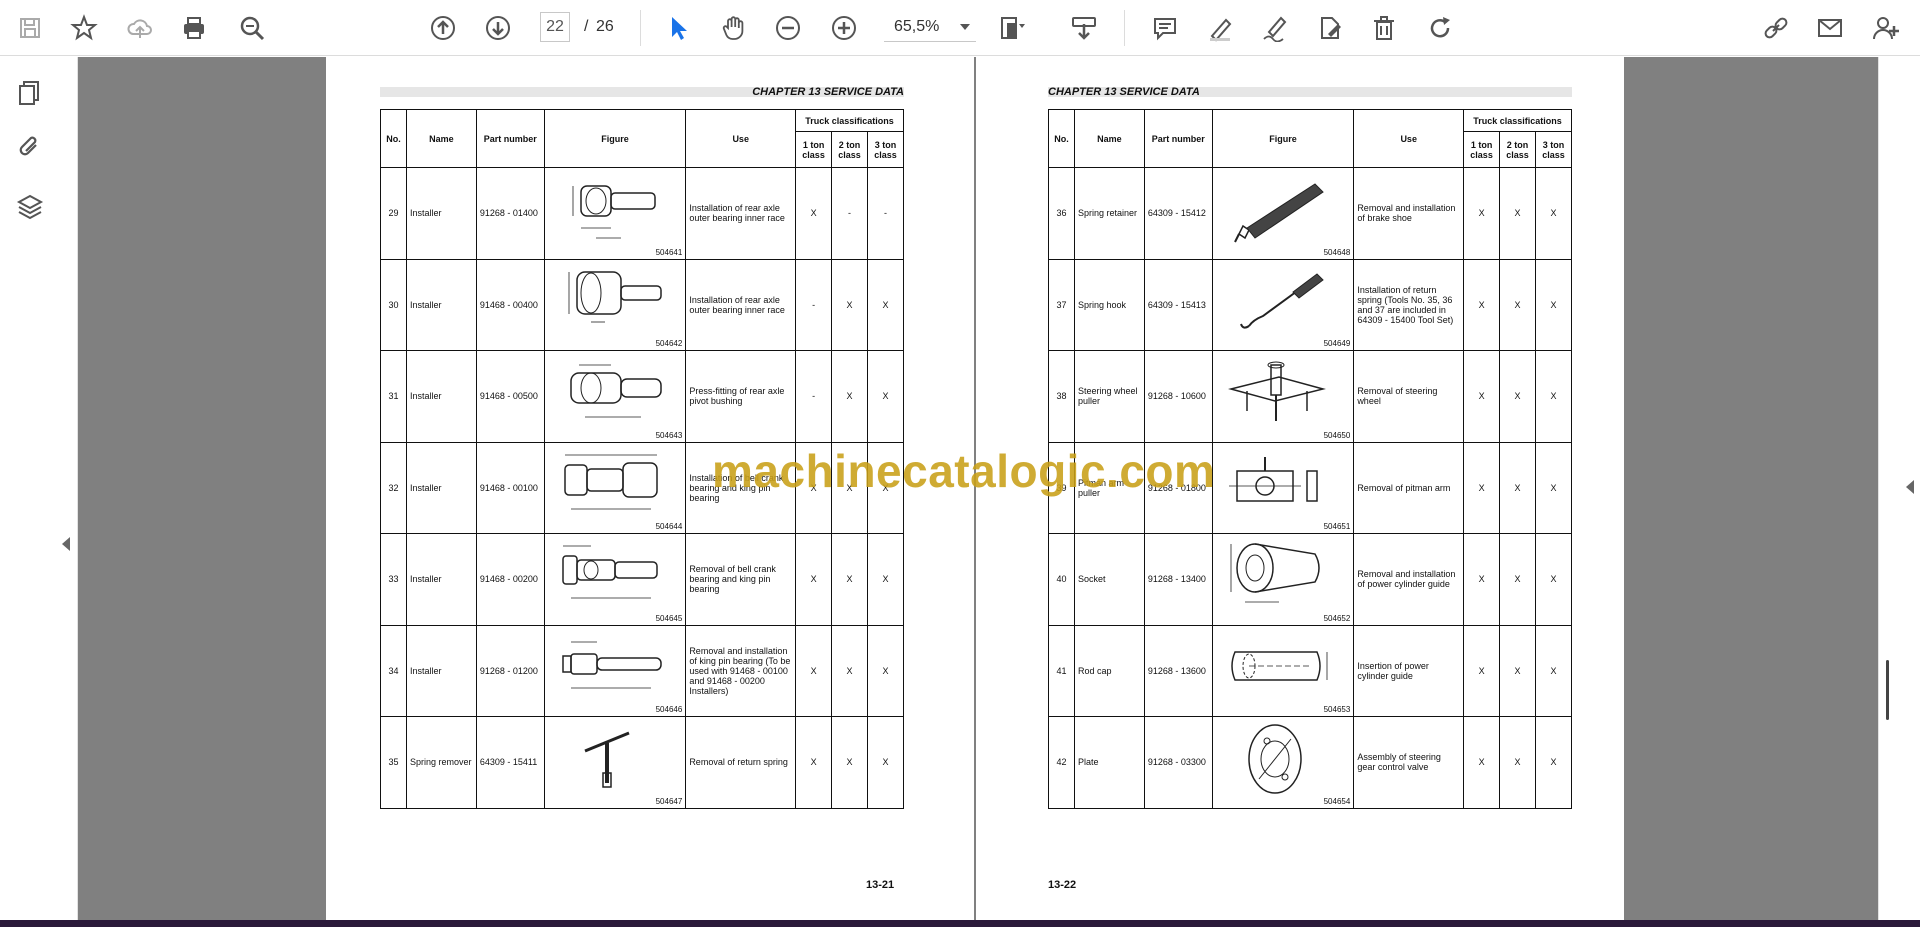  I want to click on select-arrow-icon, so click(678, 28).